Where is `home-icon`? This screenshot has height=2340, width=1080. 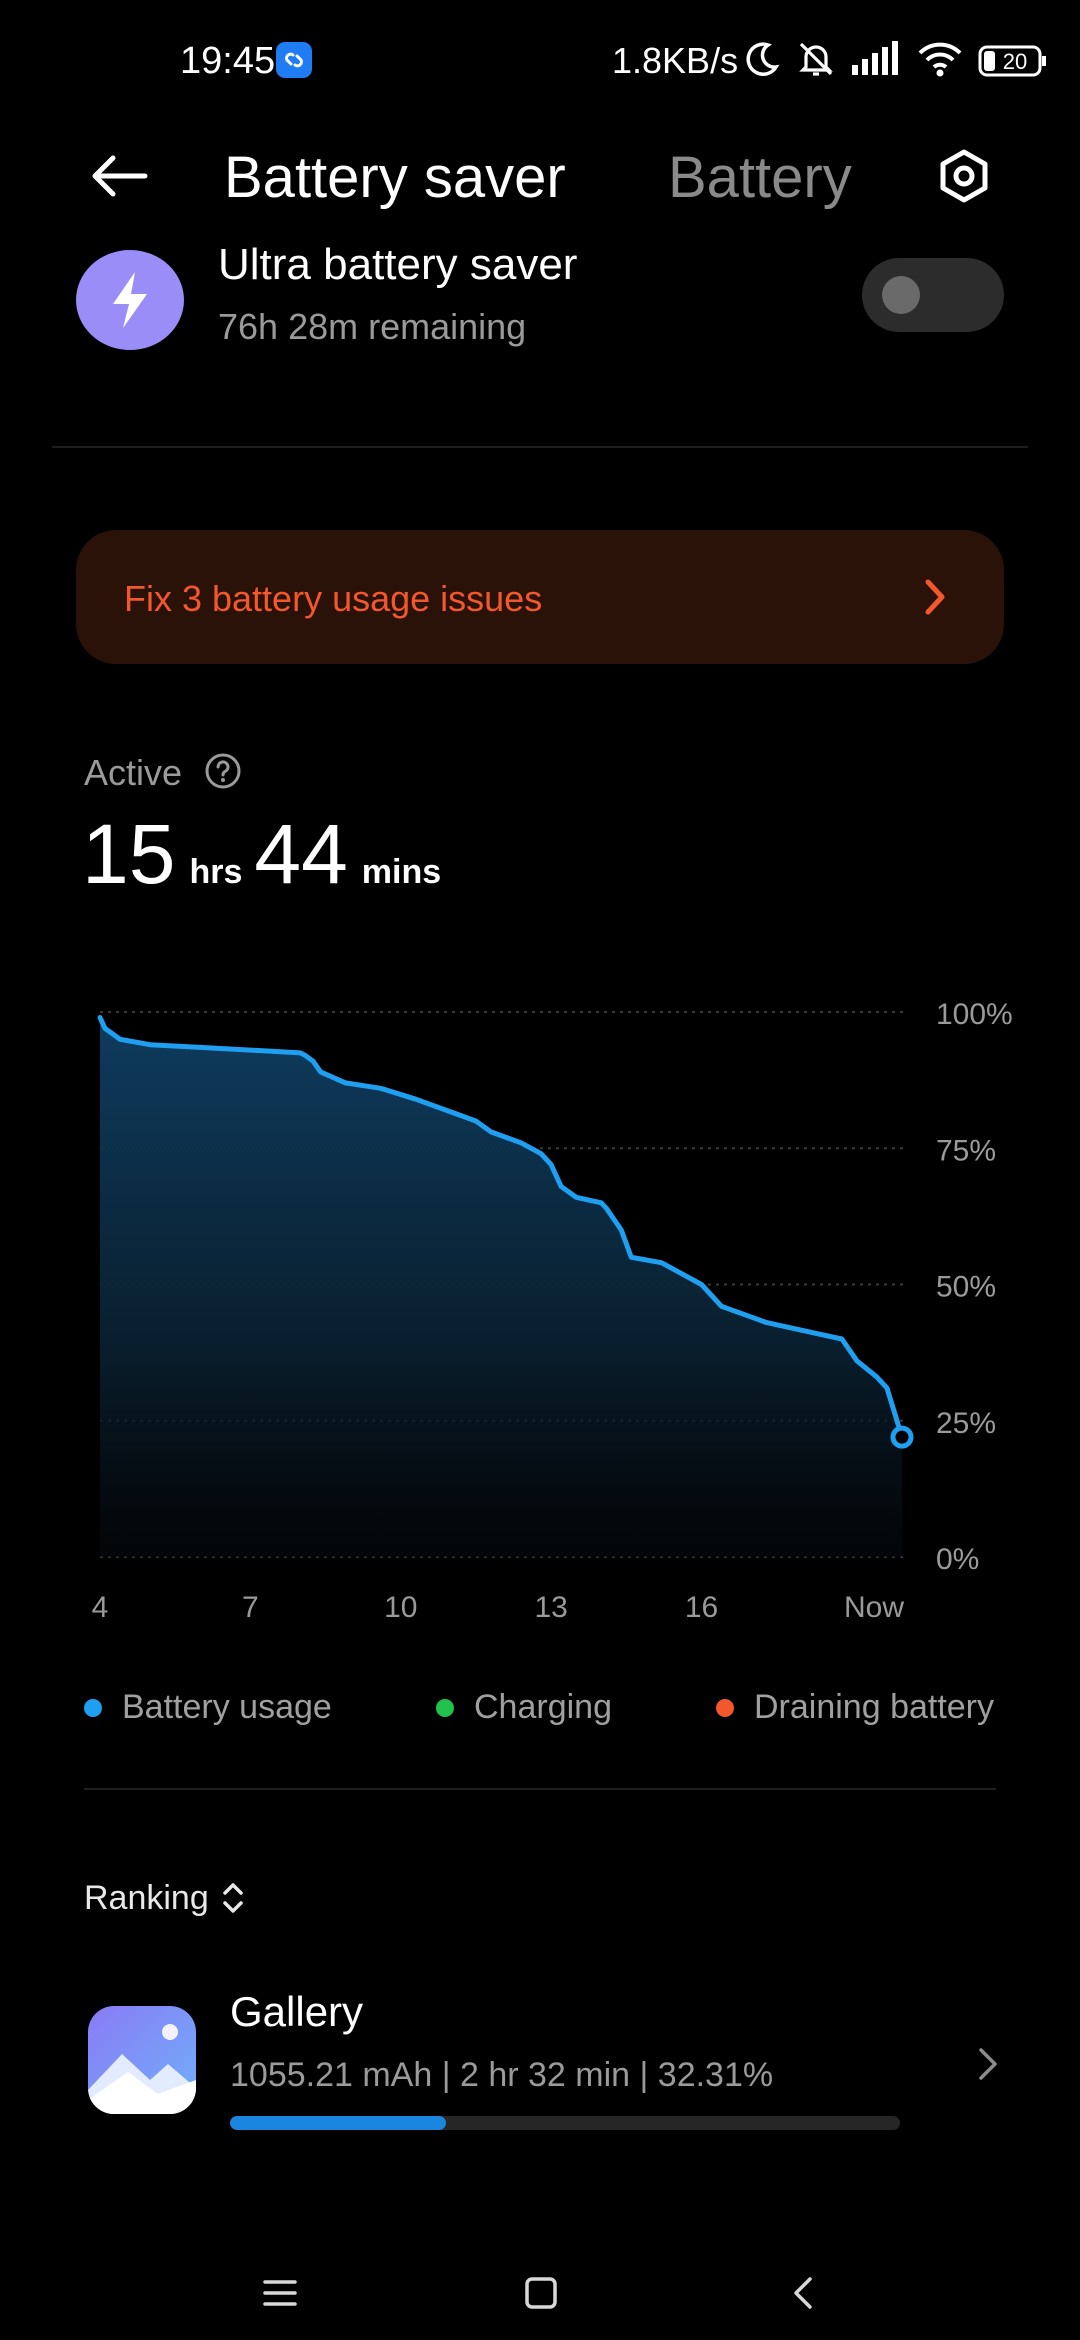 home-icon is located at coordinates (541, 2293).